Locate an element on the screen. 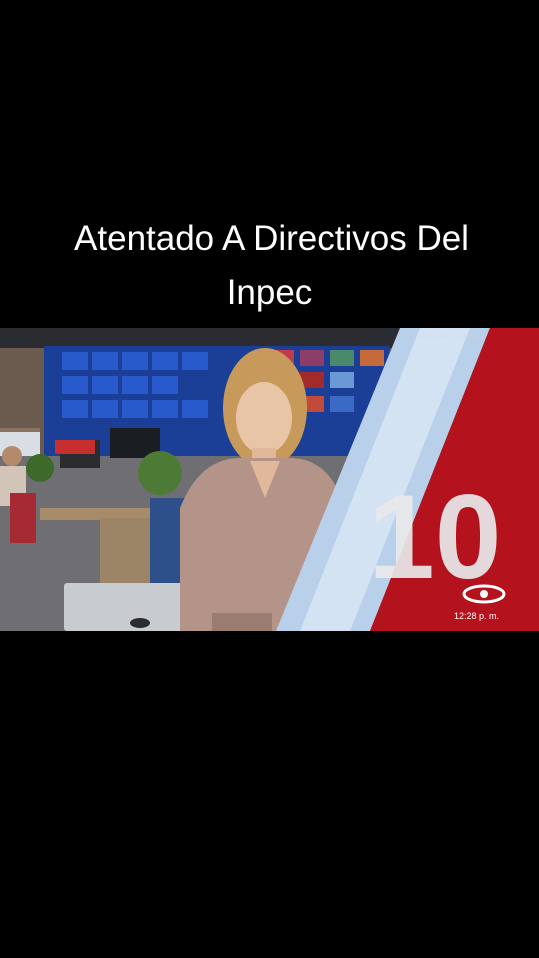 This screenshot has height=958, width=539. video-caption: Atentado A Directivos Del Inpec is located at coordinates (269, 266).